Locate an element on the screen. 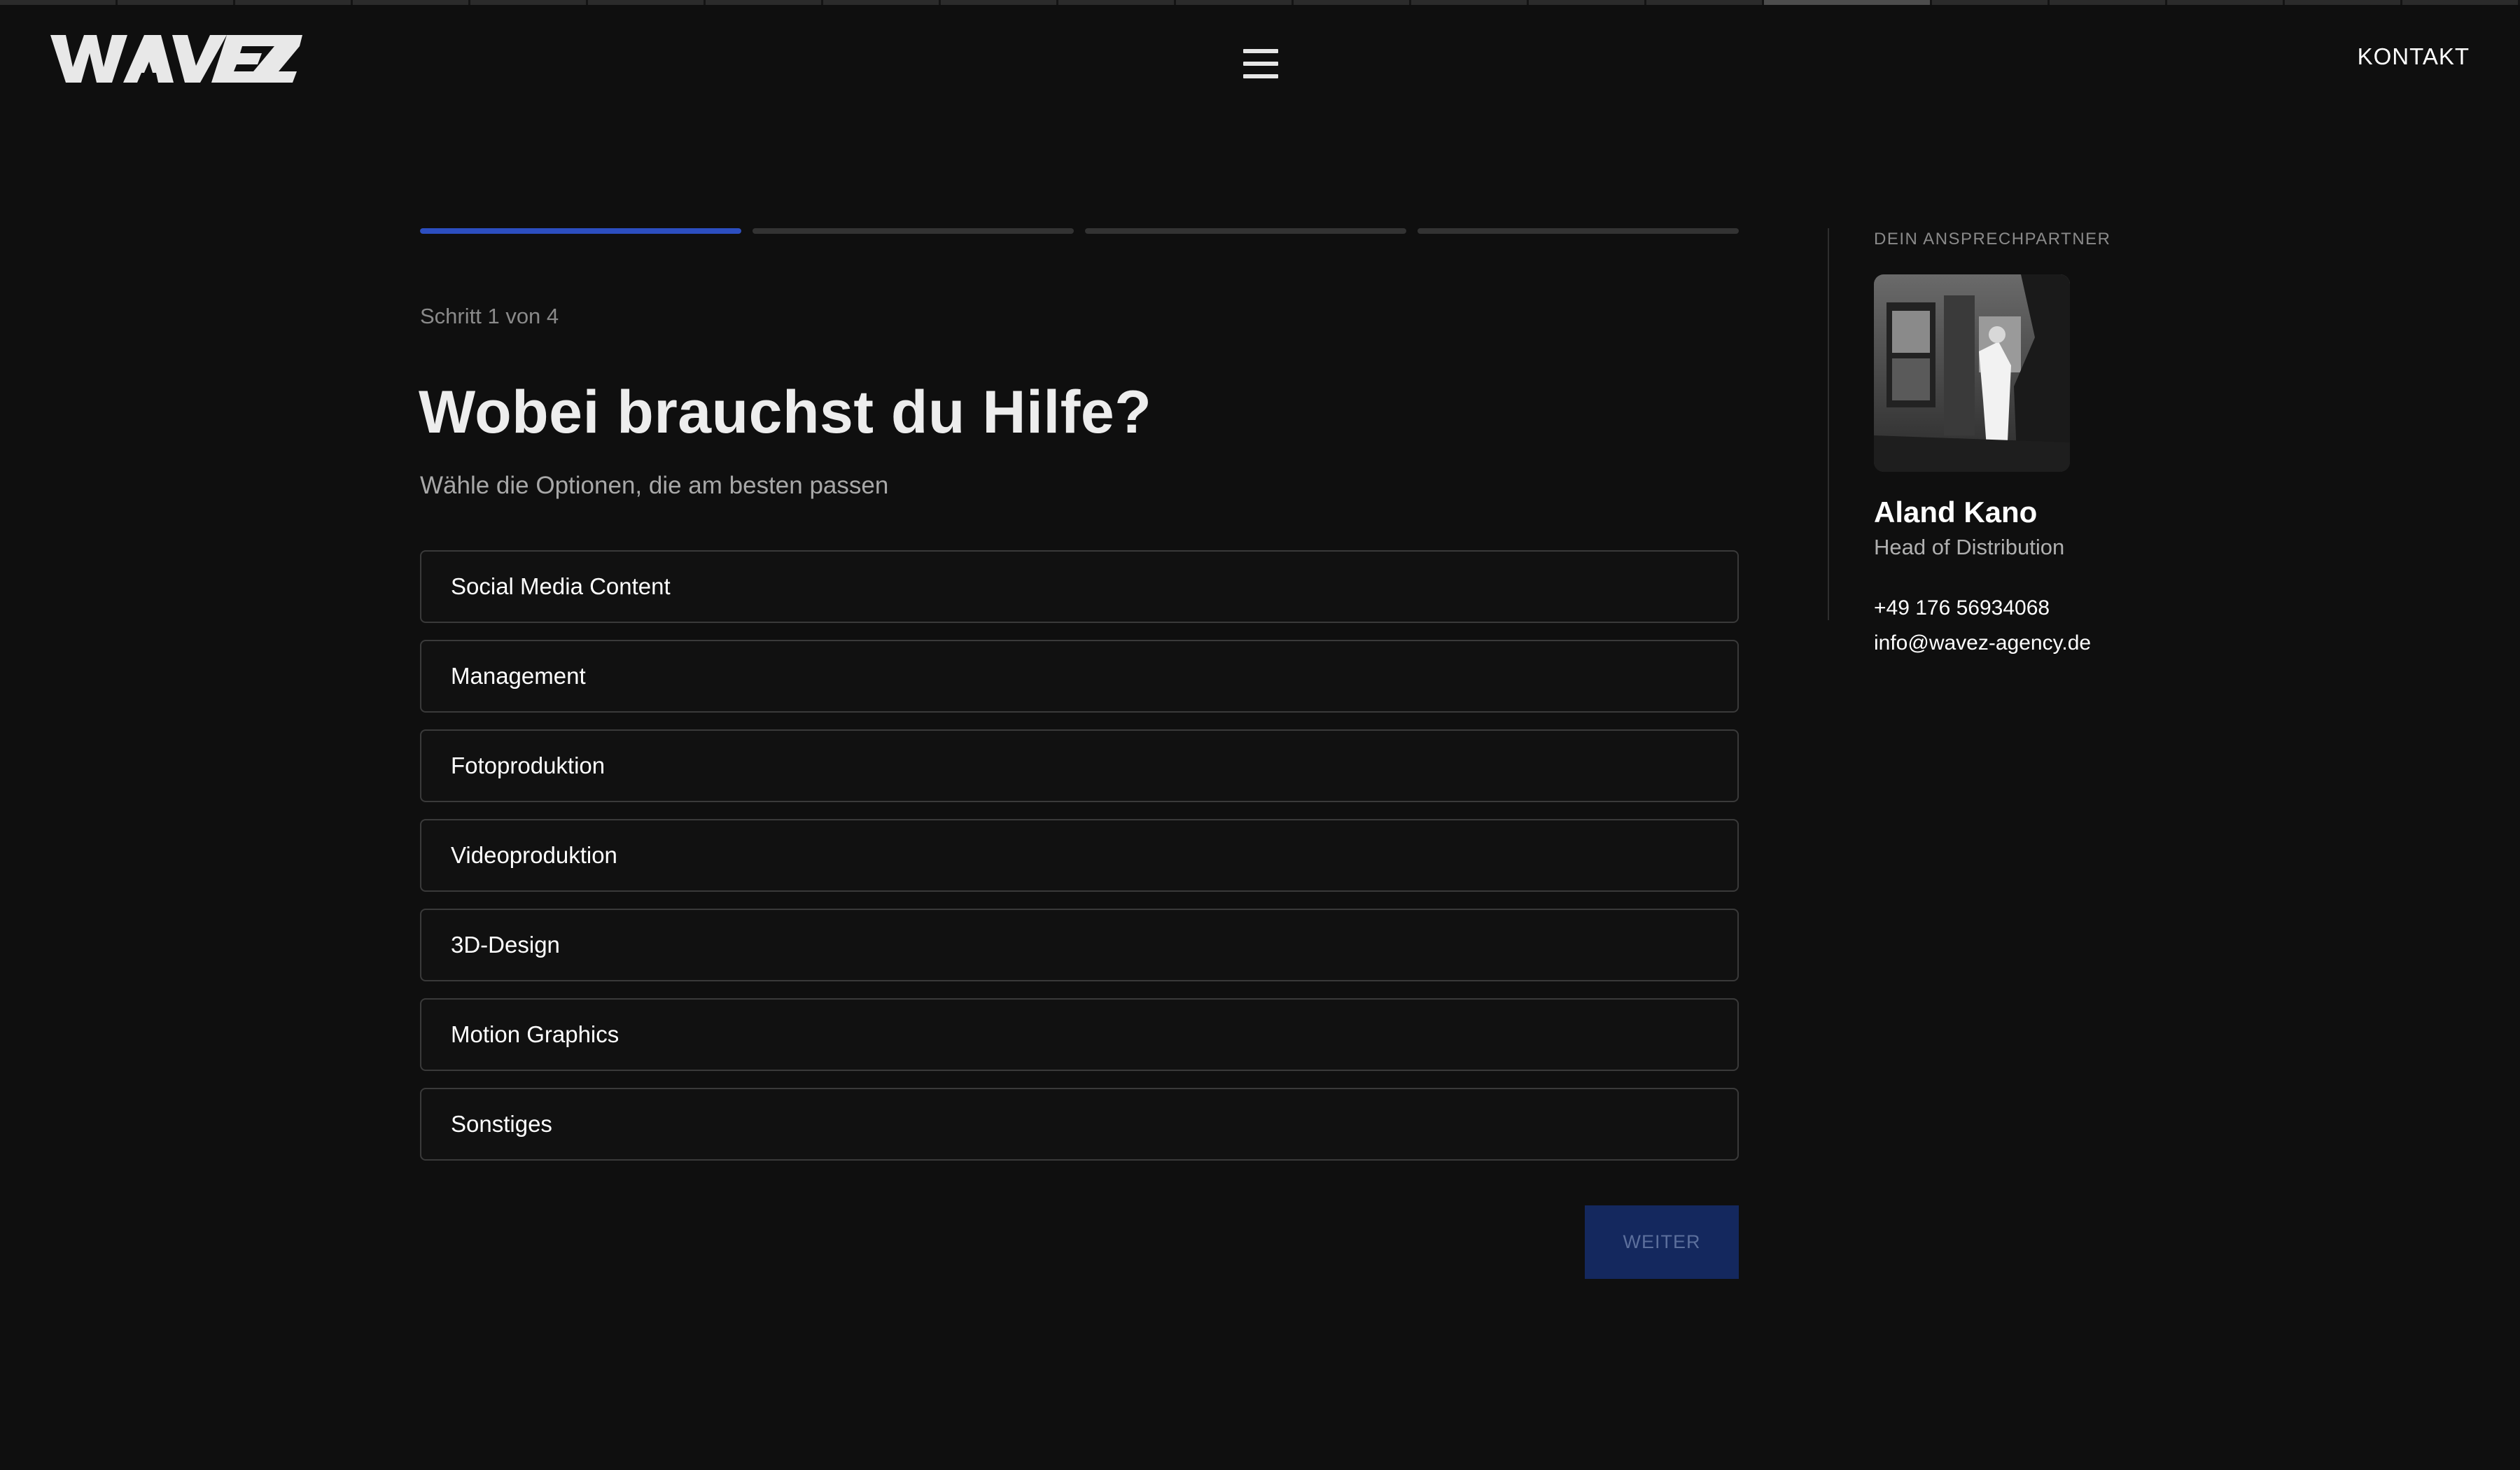 The width and height of the screenshot is (2520, 1470). option-label: Management is located at coordinates (518, 676).